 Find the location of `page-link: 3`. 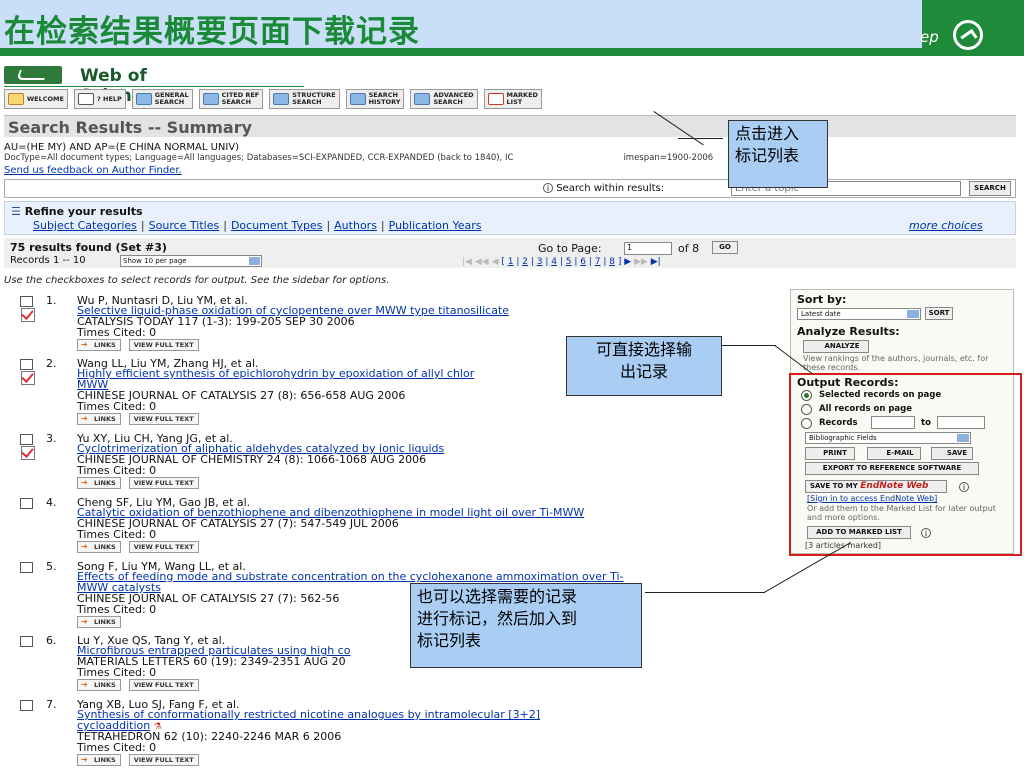

page-link: 3 is located at coordinates (540, 262).